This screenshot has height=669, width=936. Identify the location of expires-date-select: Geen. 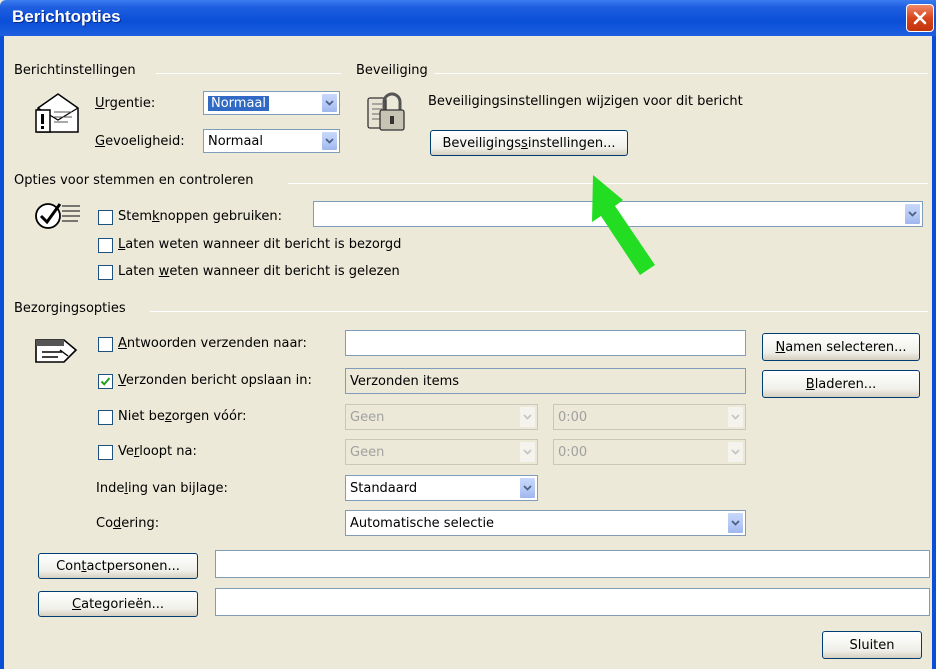
(441, 452).